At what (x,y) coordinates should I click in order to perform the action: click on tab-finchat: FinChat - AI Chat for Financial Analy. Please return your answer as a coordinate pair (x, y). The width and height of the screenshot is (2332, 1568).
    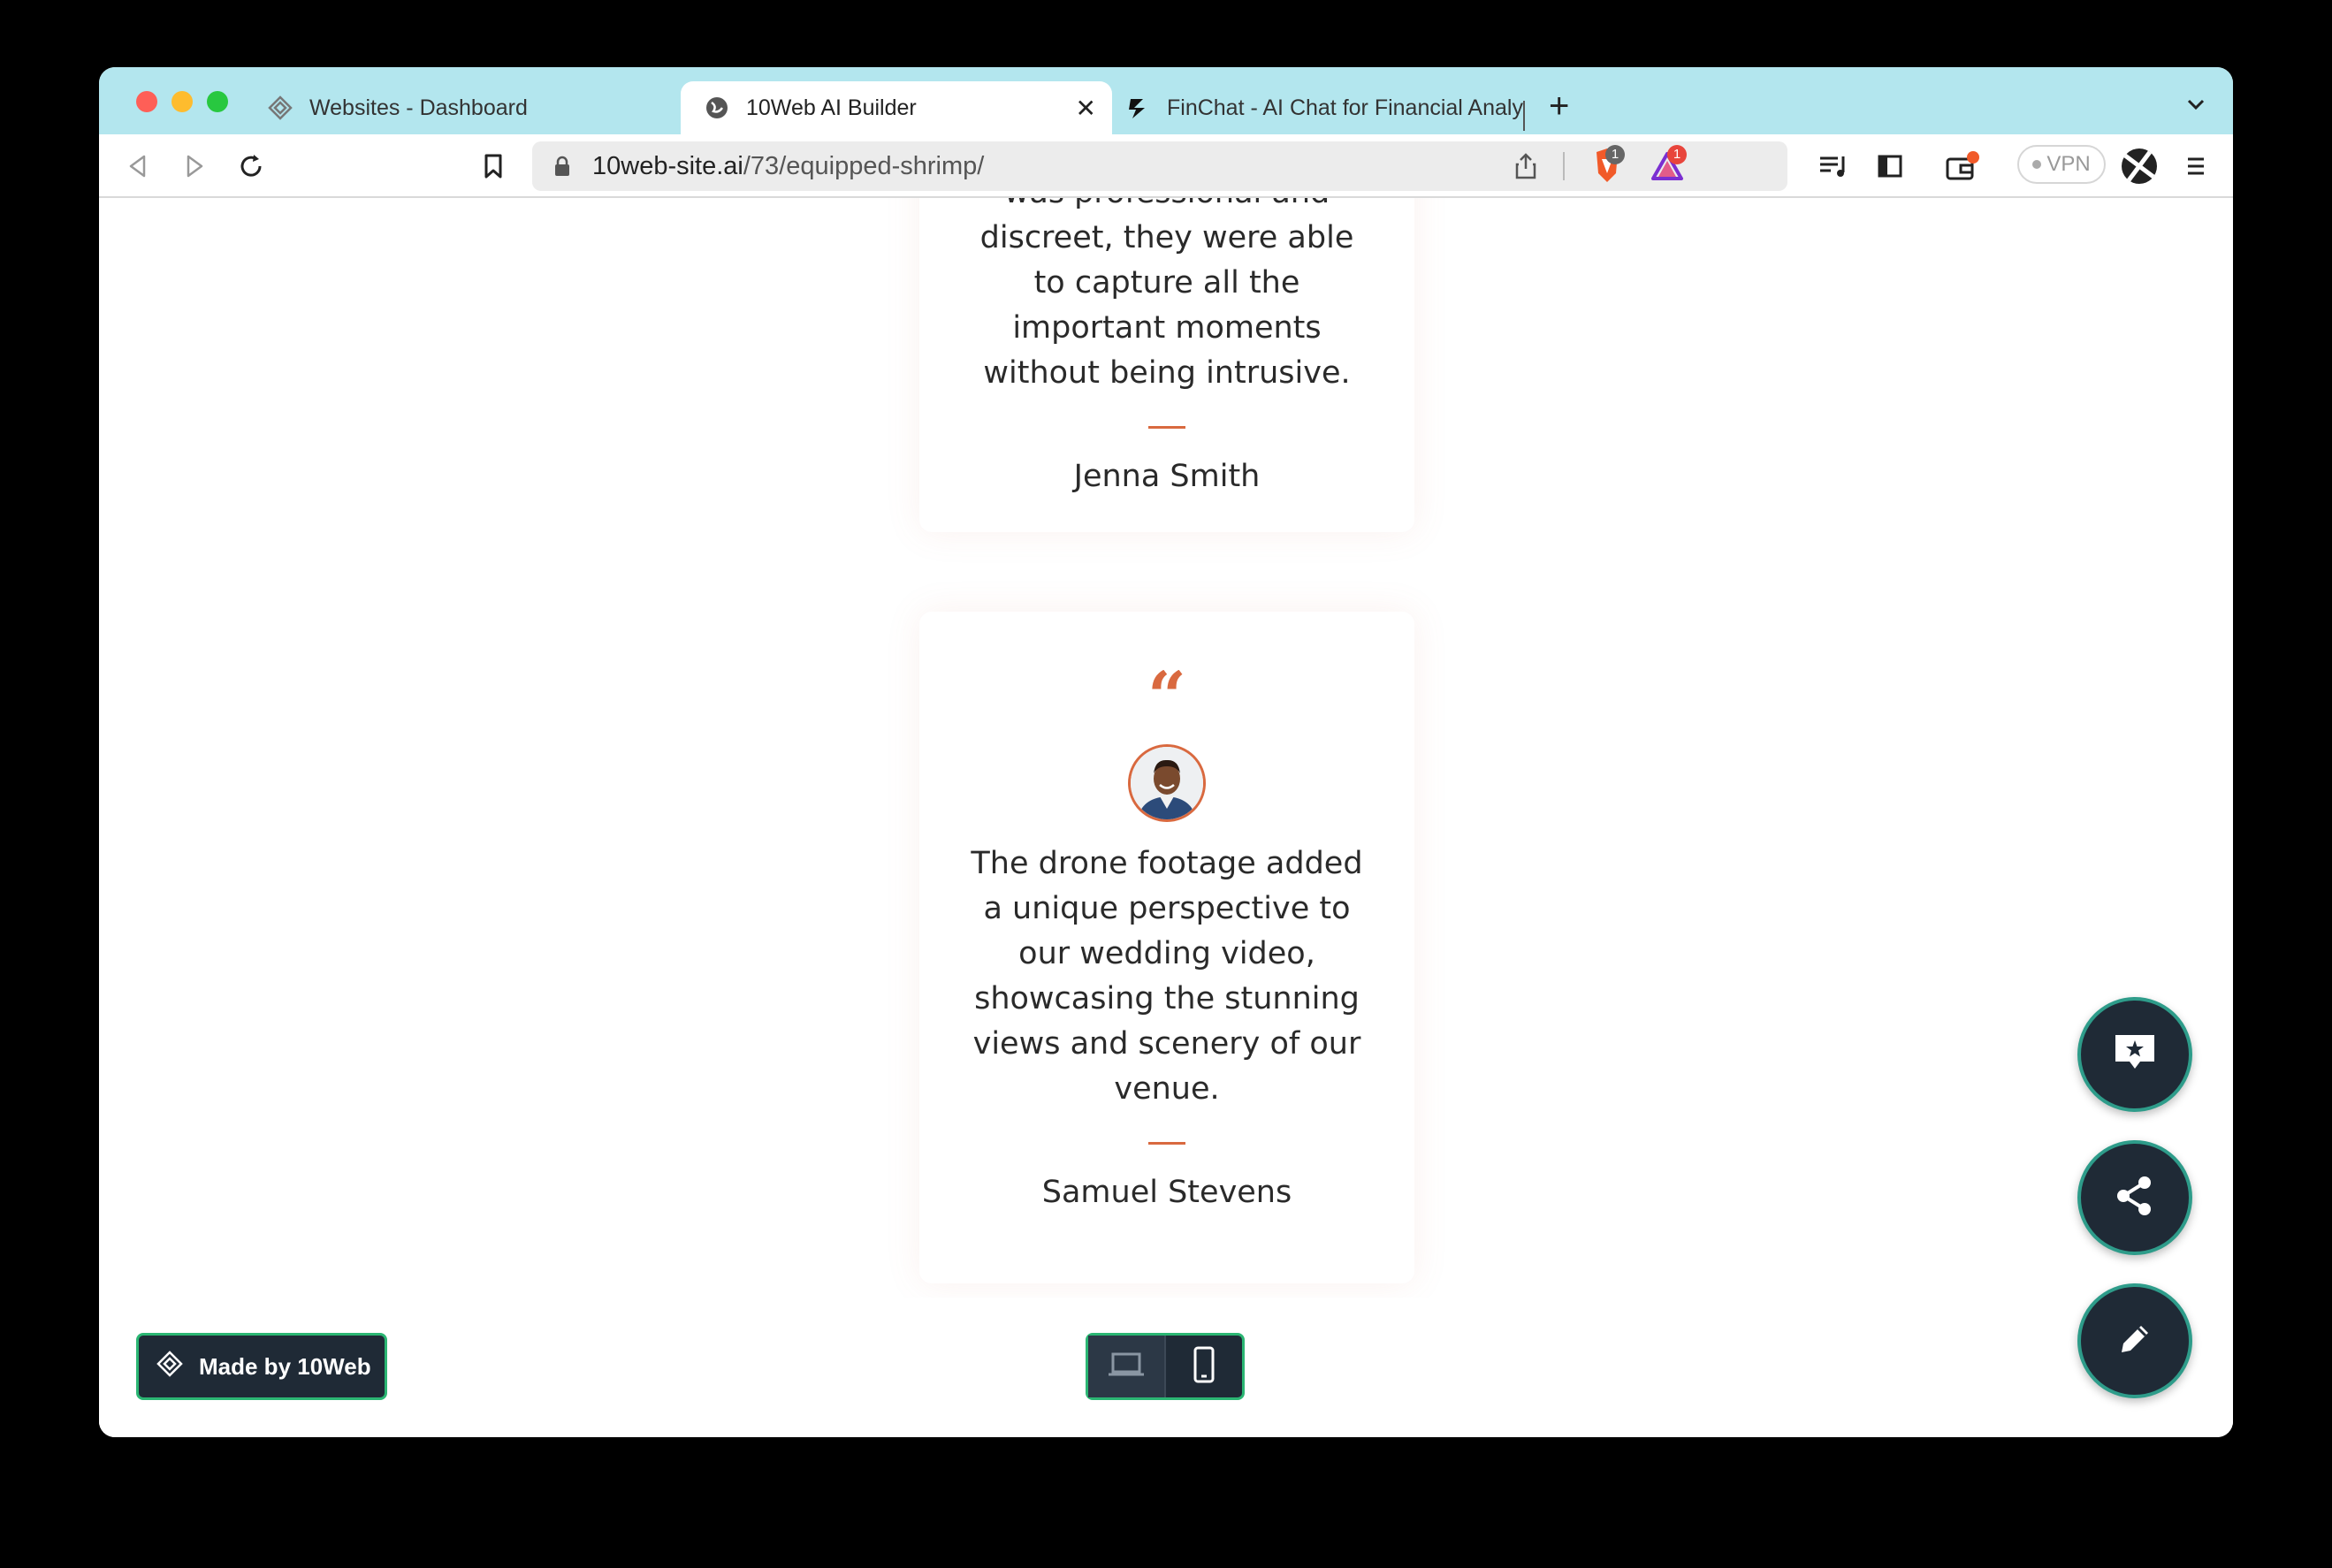
    Looking at the image, I should click on (1321, 108).